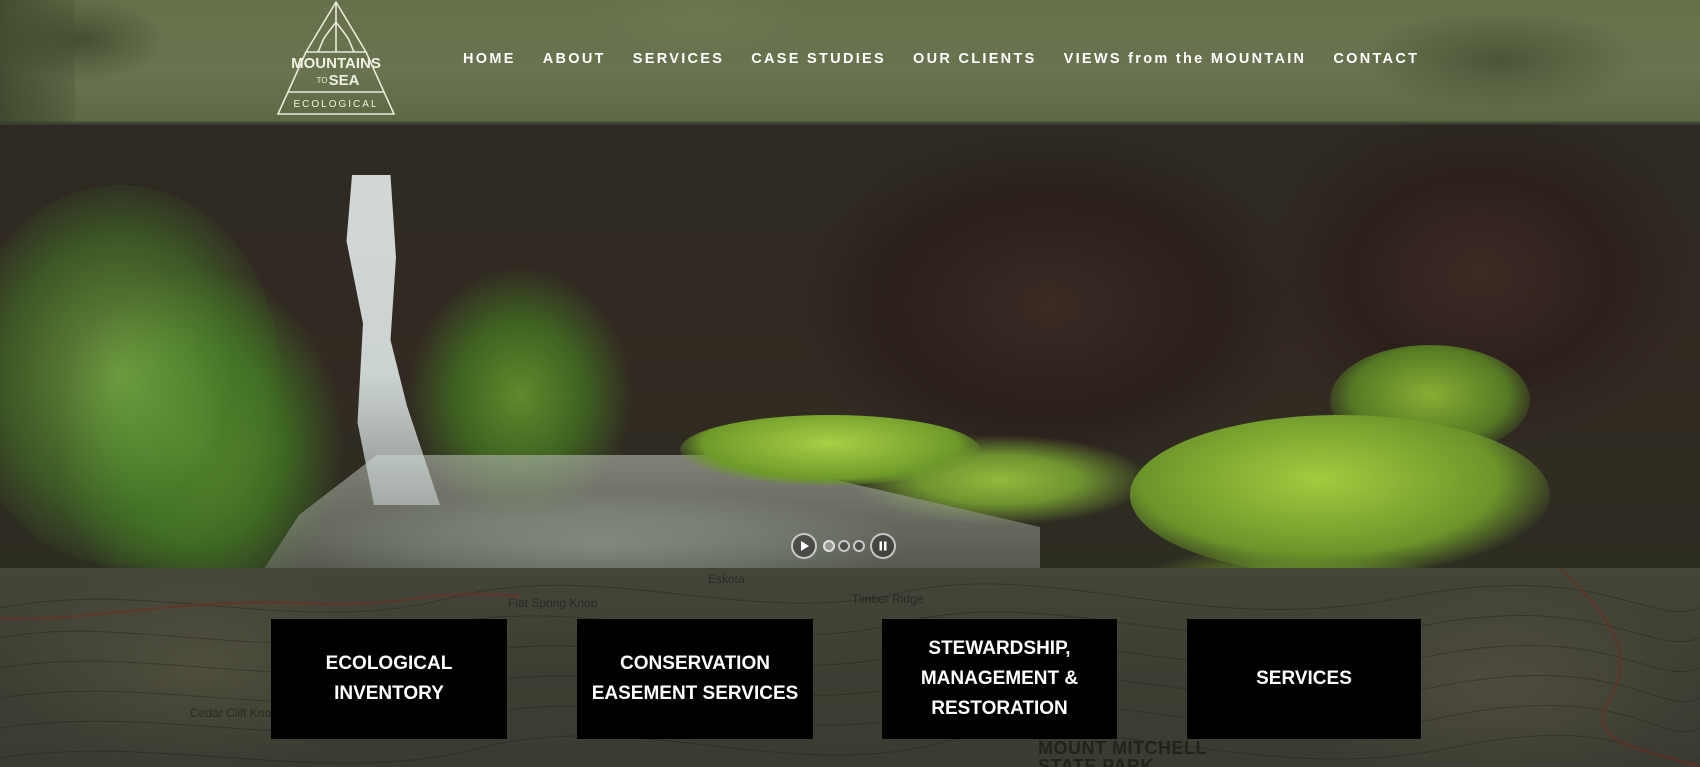  What do you see at coordinates (553, 603) in the screenshot?
I see `map-label: Flat Spring Knob` at bounding box center [553, 603].